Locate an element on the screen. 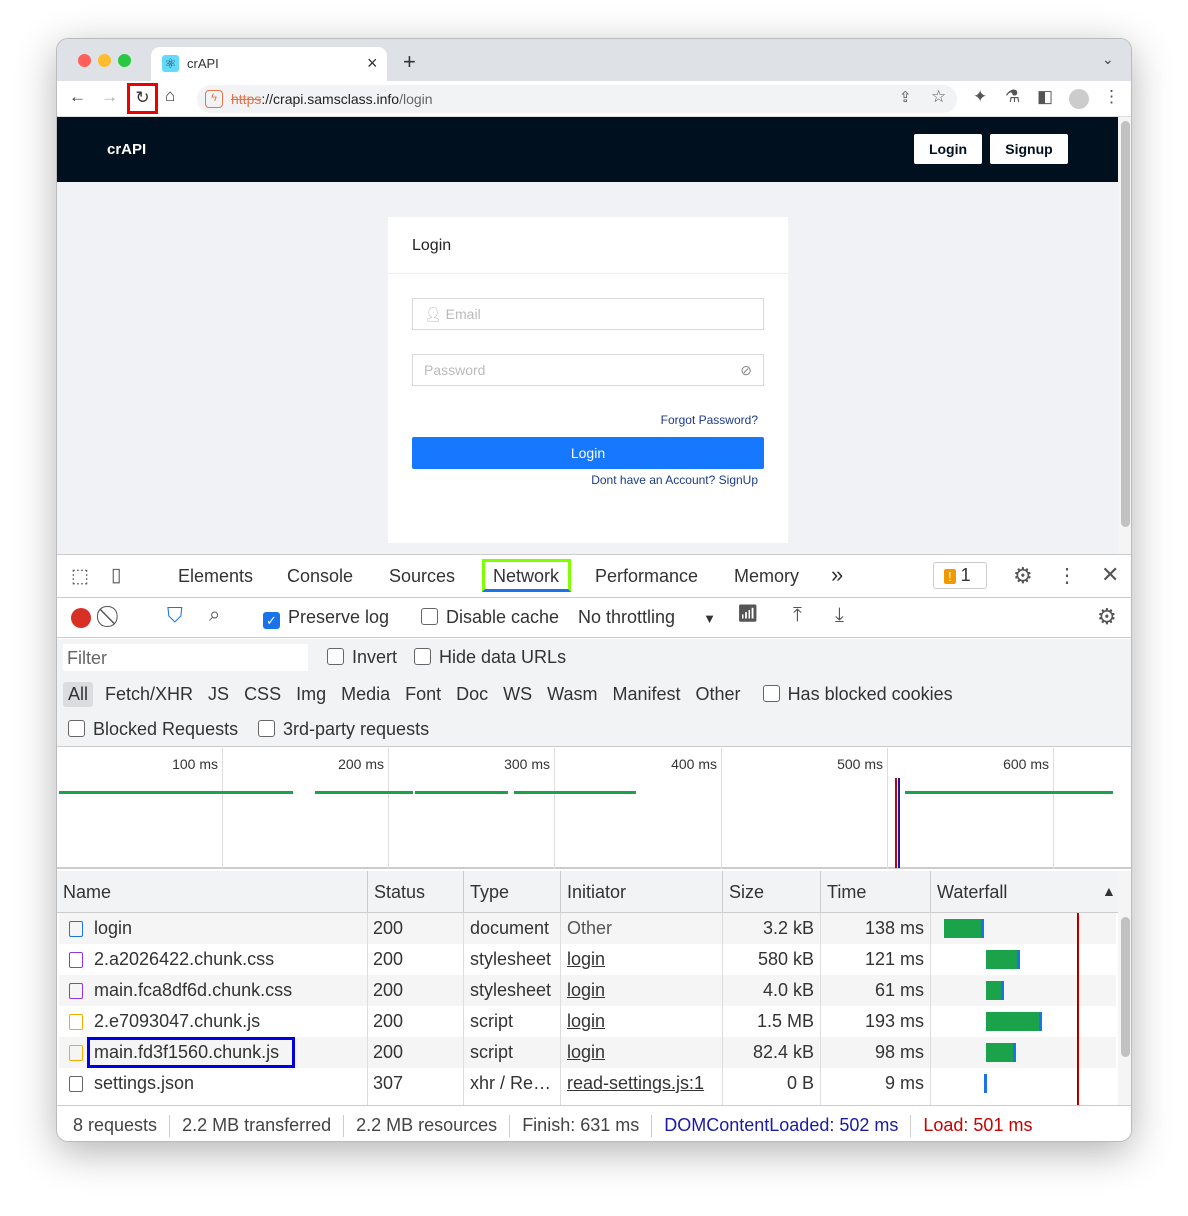 The height and width of the screenshot is (1216, 1188). page-scrollbar is located at coordinates (1124, 335).